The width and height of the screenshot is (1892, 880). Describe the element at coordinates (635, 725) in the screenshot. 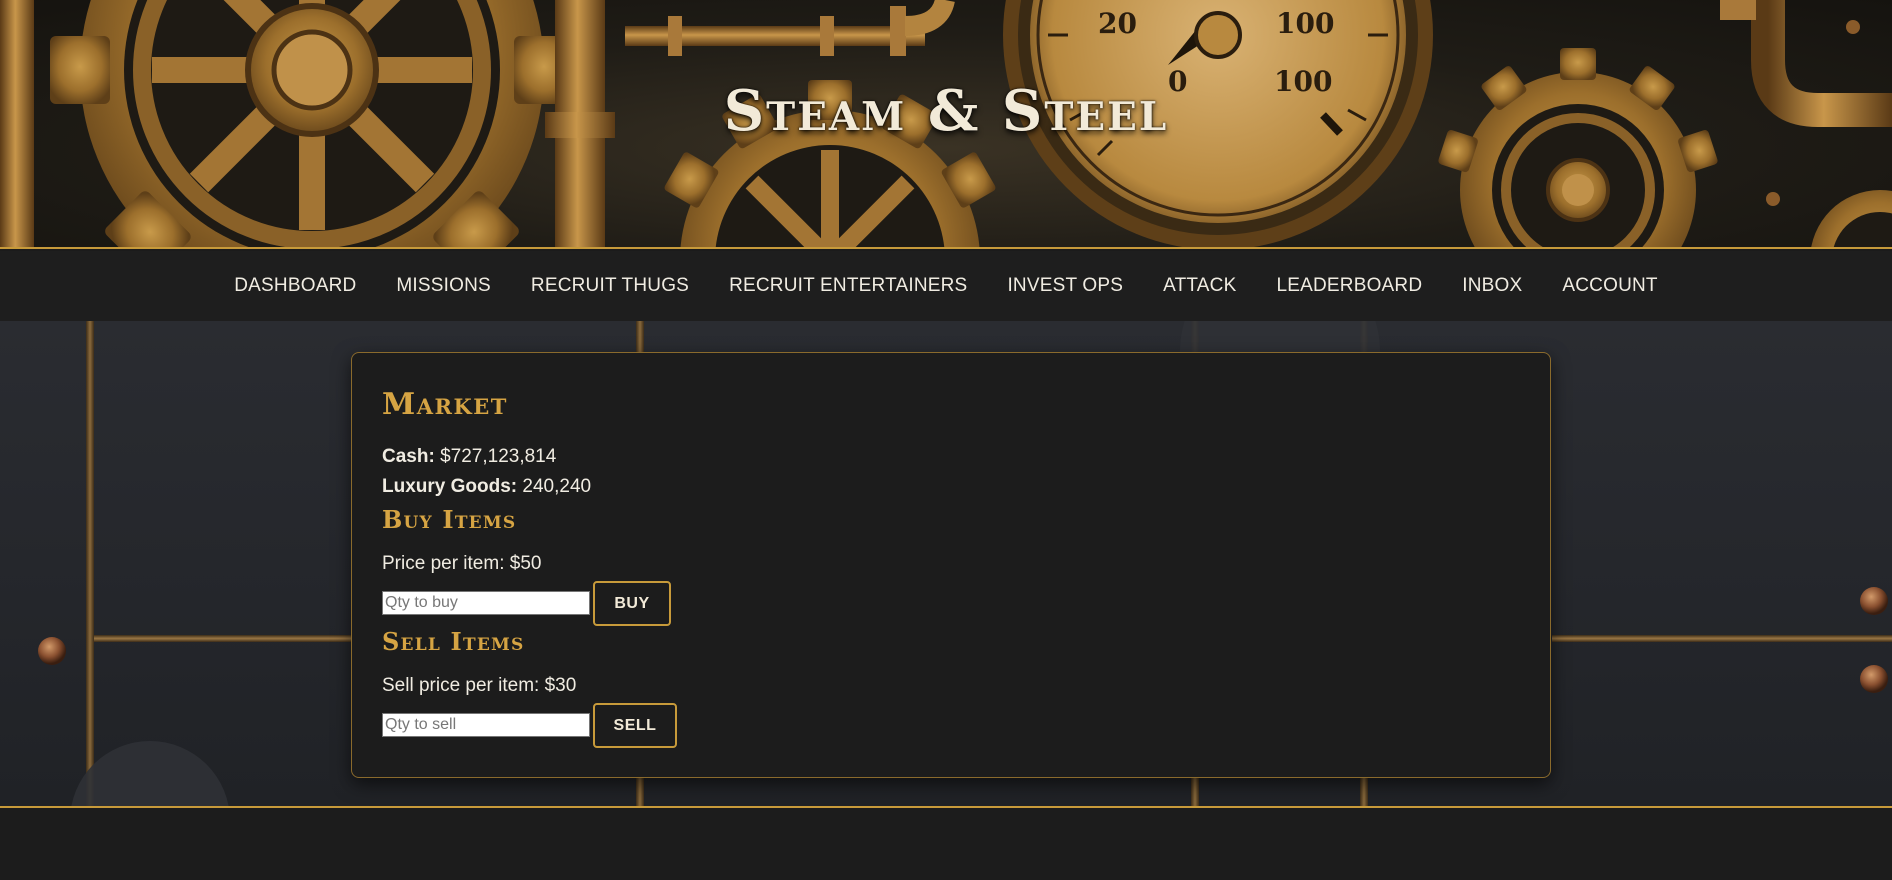

I see `sell-button: SELL` at that location.